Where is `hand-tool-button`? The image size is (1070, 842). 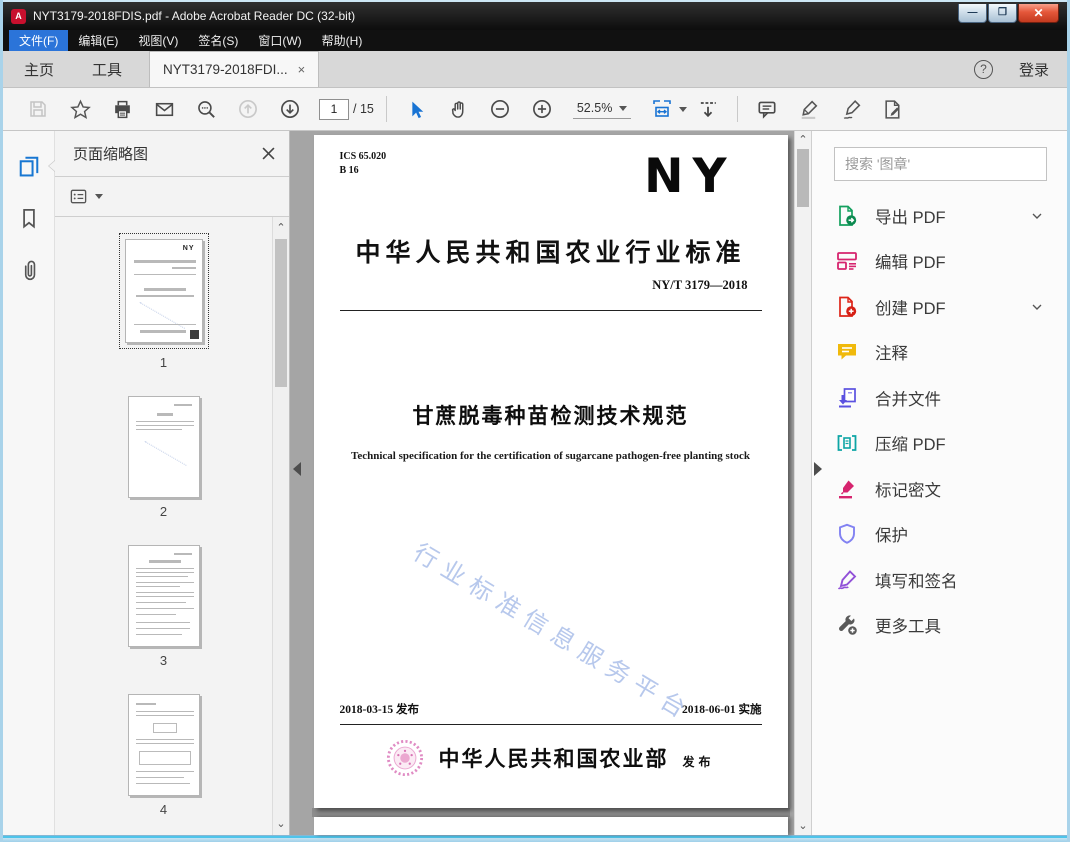
hand-tool-button is located at coordinates (458, 109).